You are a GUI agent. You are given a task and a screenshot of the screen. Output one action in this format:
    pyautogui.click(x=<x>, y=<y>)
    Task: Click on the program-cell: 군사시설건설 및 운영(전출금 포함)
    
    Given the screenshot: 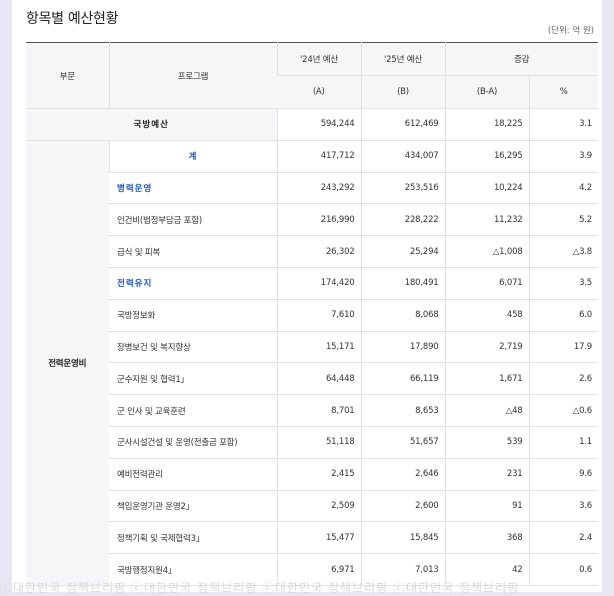 What is the action you would take?
    pyautogui.click(x=193, y=442)
    